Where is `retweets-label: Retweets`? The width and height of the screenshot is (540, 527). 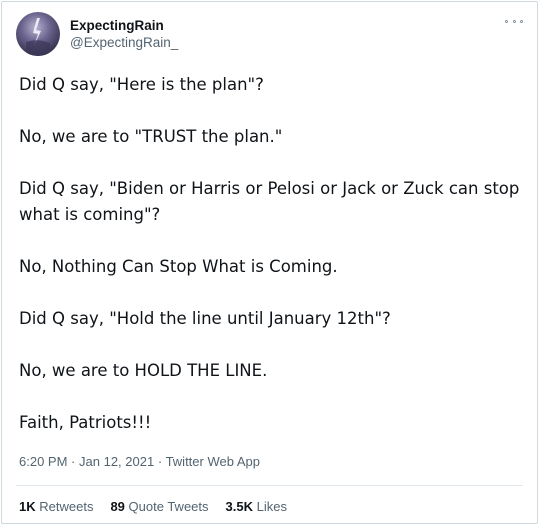
retweets-label: Retweets is located at coordinates (66, 506).